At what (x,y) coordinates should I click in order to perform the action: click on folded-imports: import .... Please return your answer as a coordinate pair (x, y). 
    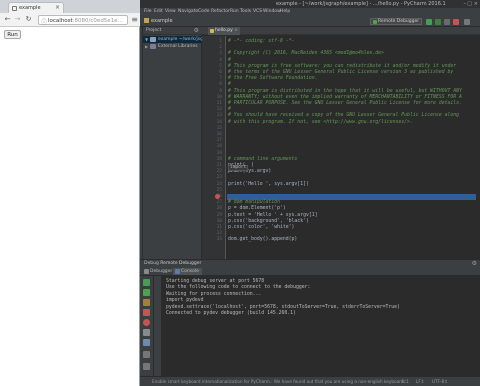
    Looking at the image, I should click on (238, 169).